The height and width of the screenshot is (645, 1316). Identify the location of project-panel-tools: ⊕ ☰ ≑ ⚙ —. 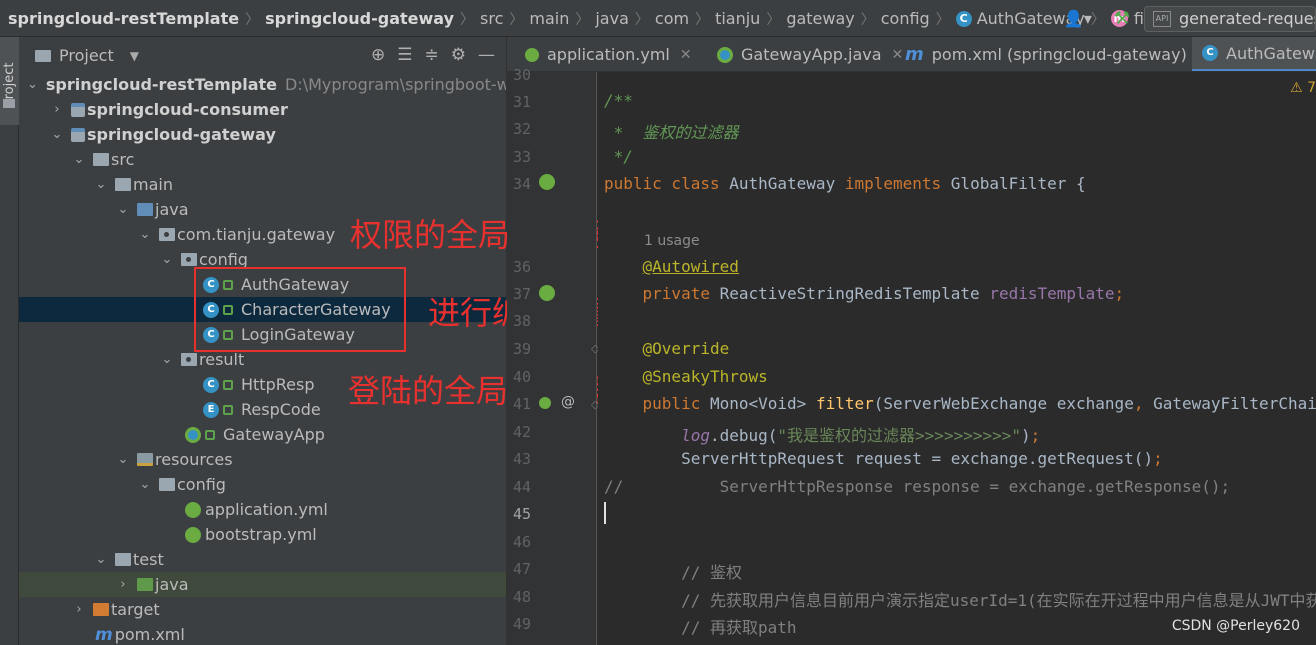
(438, 54).